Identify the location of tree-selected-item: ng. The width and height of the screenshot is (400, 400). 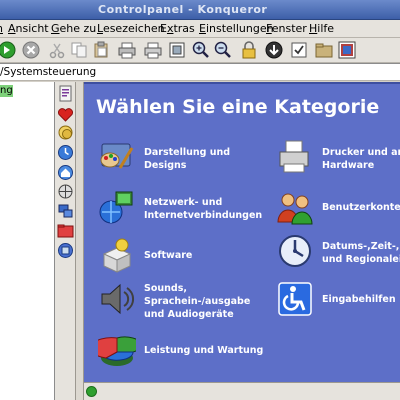
(6, 91).